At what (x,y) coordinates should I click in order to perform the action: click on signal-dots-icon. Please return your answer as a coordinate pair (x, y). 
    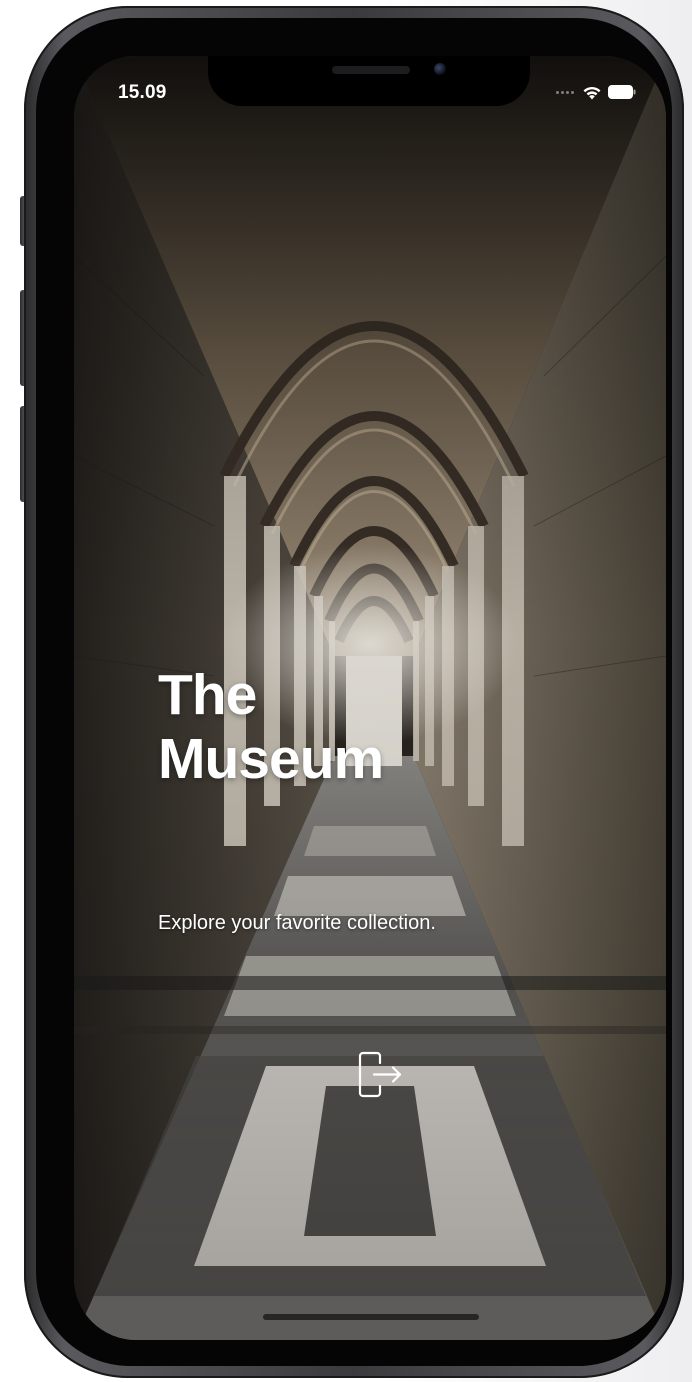
    Looking at the image, I should click on (565, 92).